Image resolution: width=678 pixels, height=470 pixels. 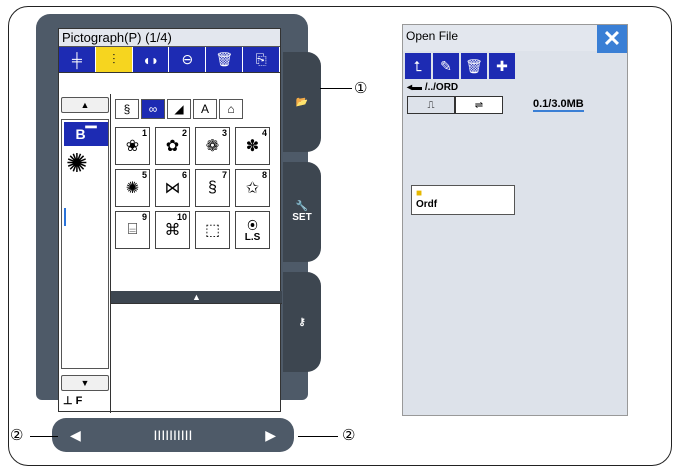 What do you see at coordinates (77, 163) in the screenshot?
I see `stitch-preview-icon: ✺` at bounding box center [77, 163].